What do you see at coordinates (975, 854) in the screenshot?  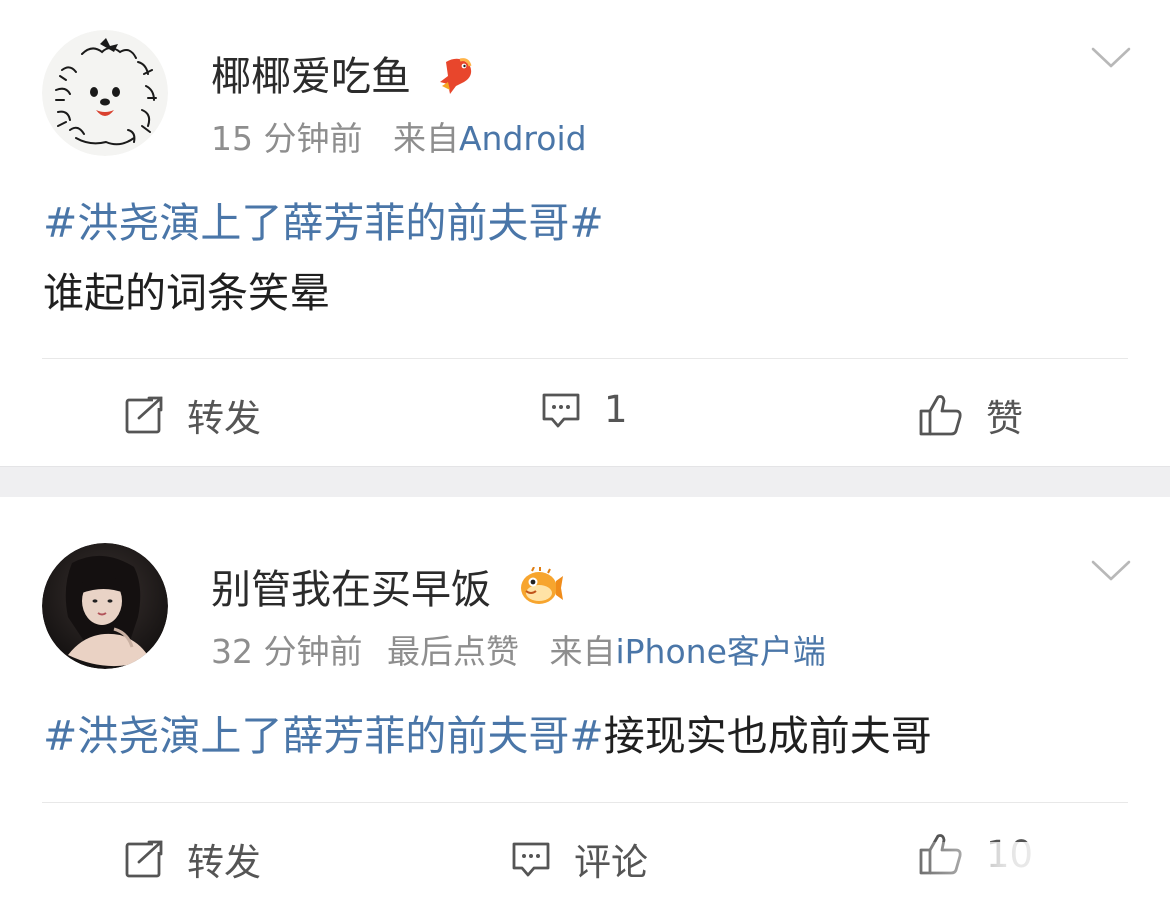 I see `like-button: 10` at bounding box center [975, 854].